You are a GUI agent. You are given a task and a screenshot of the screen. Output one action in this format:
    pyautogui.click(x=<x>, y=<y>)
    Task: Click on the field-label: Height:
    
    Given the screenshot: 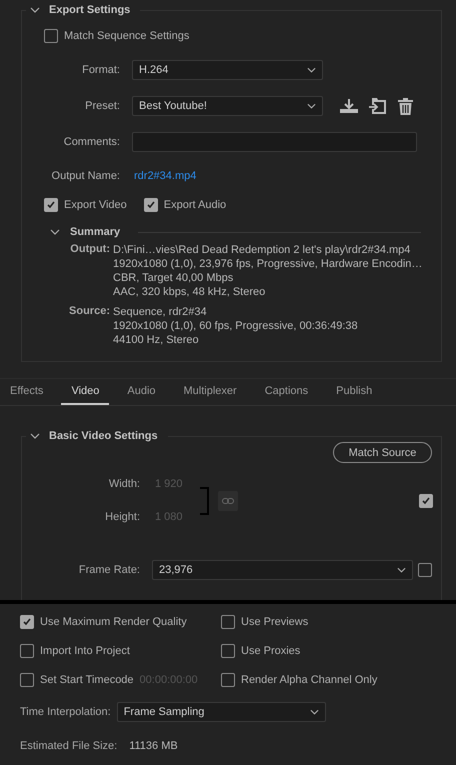 What is the action you would take?
    pyautogui.click(x=122, y=517)
    